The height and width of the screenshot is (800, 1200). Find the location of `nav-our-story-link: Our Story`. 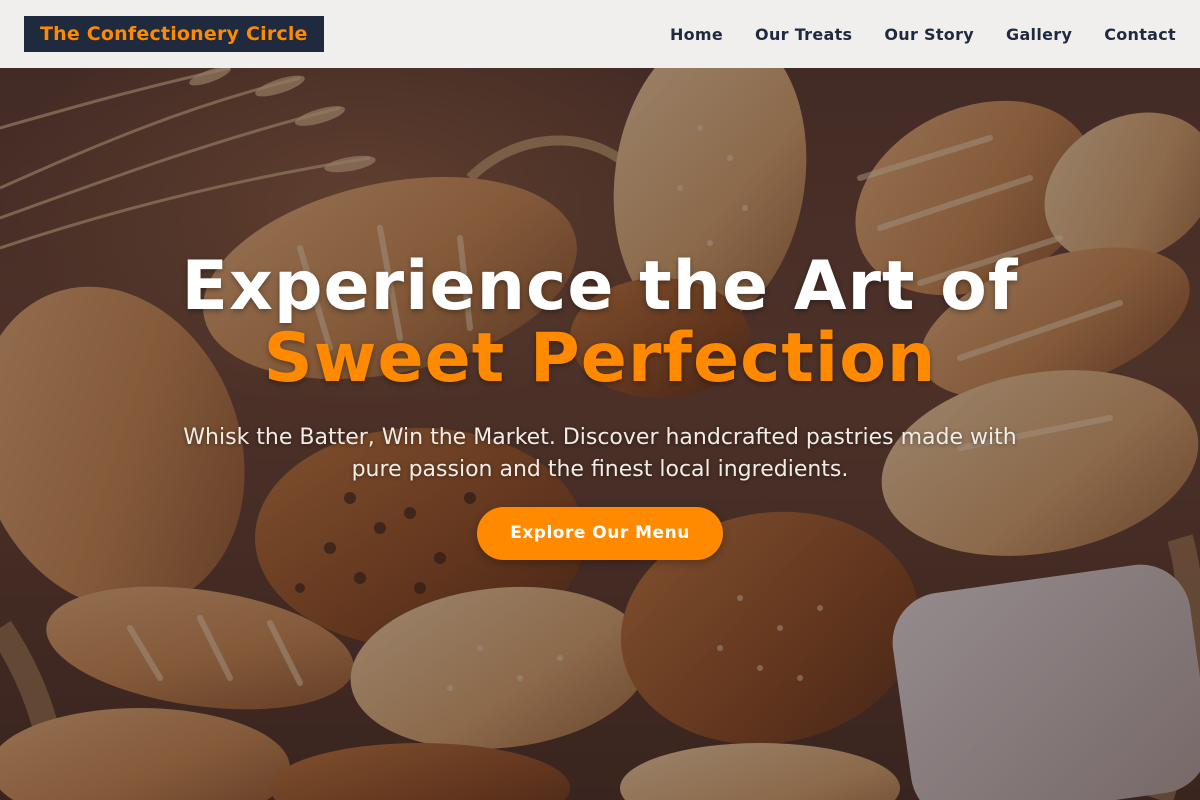

nav-our-story-link: Our Story is located at coordinates (929, 34).